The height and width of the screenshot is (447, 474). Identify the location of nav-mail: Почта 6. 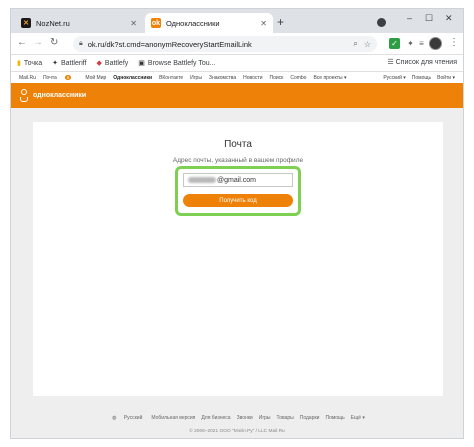
(60, 77).